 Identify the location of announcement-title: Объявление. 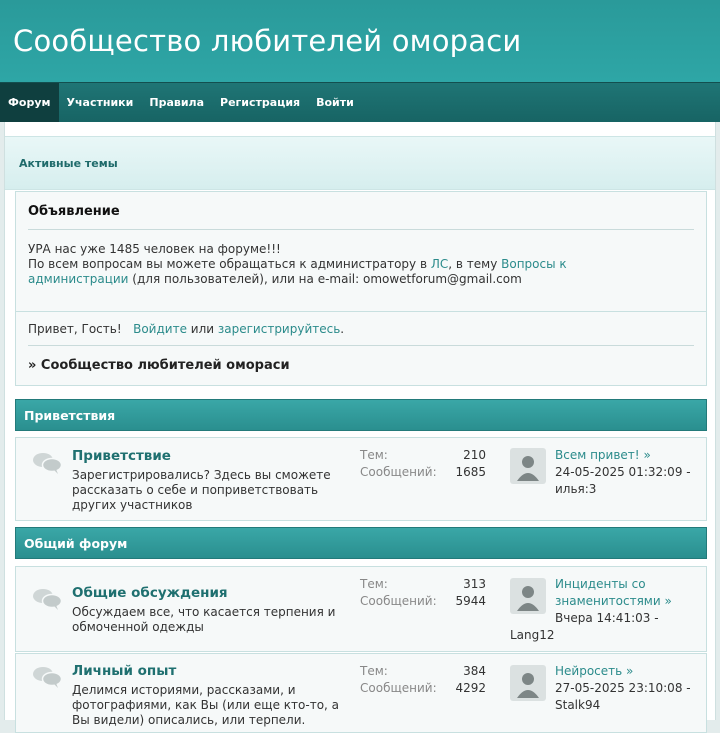
(74, 211).